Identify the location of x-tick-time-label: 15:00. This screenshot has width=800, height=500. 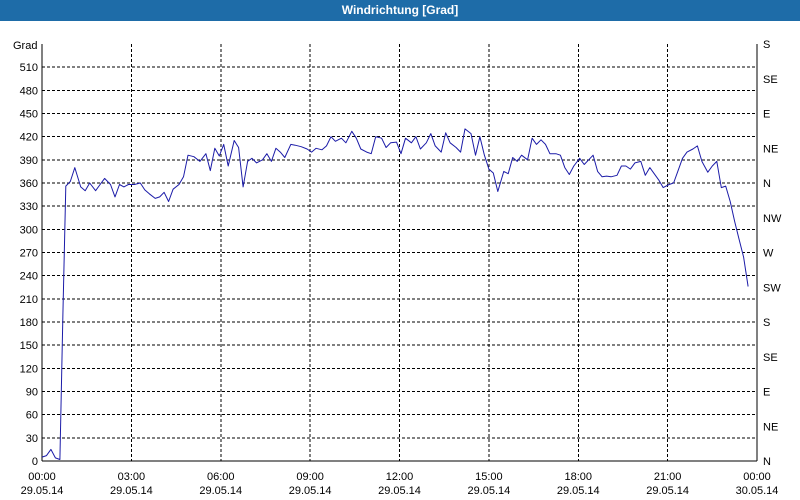
(489, 477).